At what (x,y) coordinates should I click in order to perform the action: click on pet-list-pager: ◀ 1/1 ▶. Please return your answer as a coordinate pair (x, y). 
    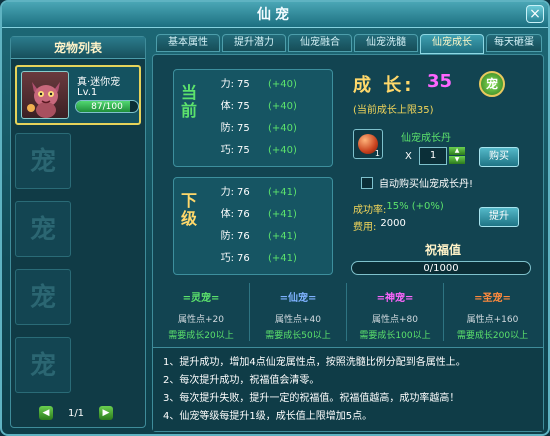
    Looking at the image, I should click on (76, 413).